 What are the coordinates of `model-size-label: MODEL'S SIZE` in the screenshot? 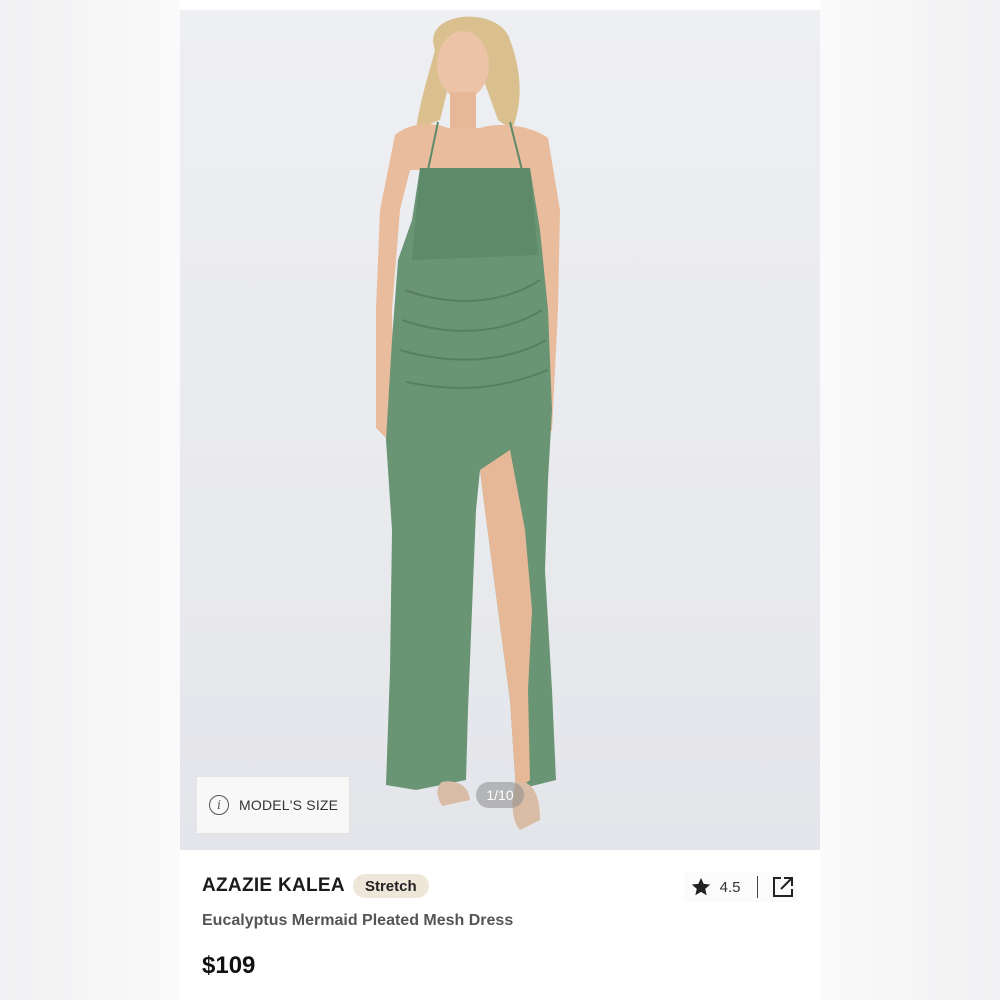 It's located at (289, 805).